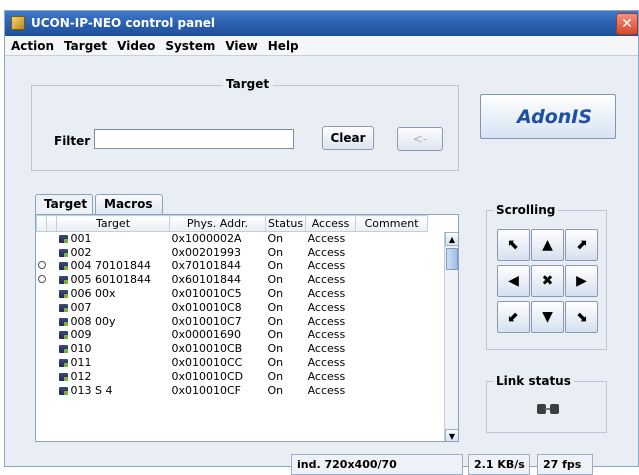  I want to click on scroll-up-icon: ▲, so click(547, 245).